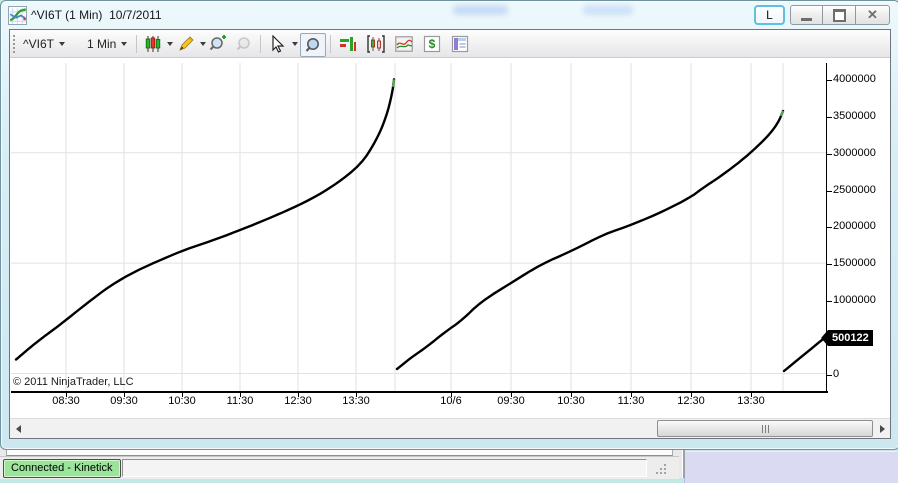 This screenshot has width=898, height=483. I want to click on close-icon: ✕, so click(872, 14).